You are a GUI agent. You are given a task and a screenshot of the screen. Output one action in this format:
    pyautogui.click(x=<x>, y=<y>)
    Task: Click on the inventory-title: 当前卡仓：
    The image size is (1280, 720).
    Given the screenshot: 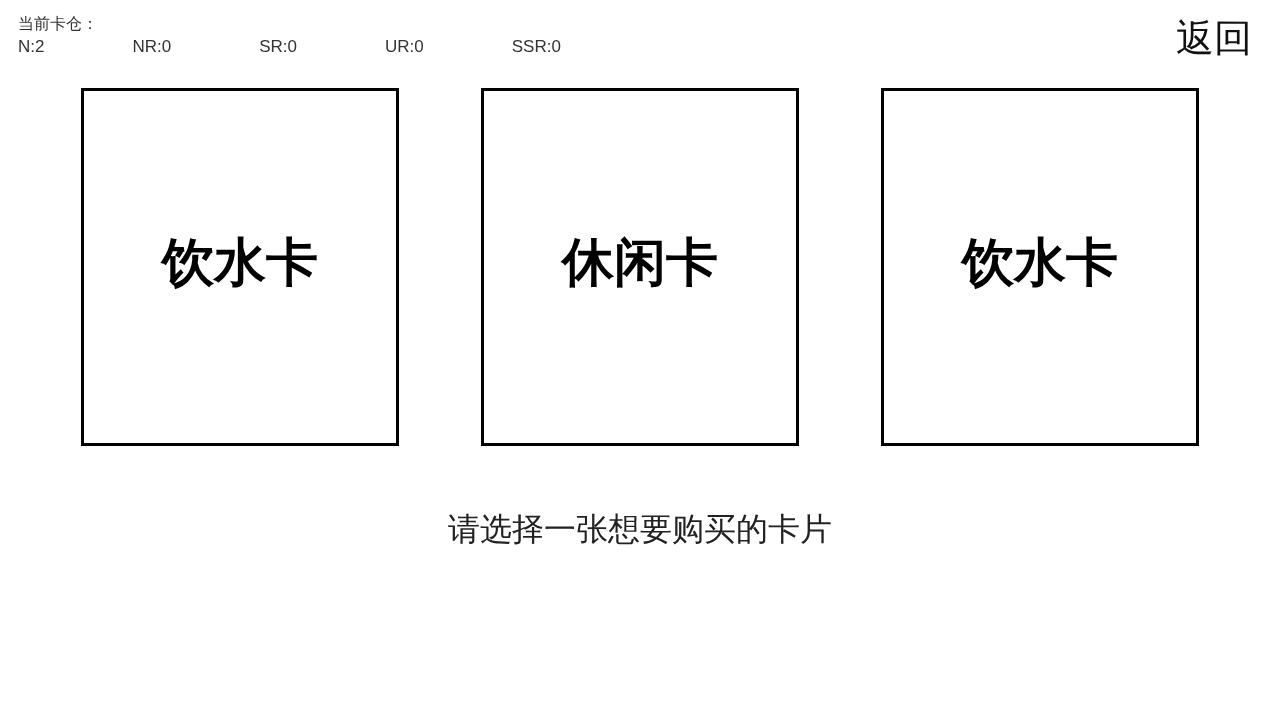 What is the action you would take?
    pyautogui.click(x=58, y=24)
    